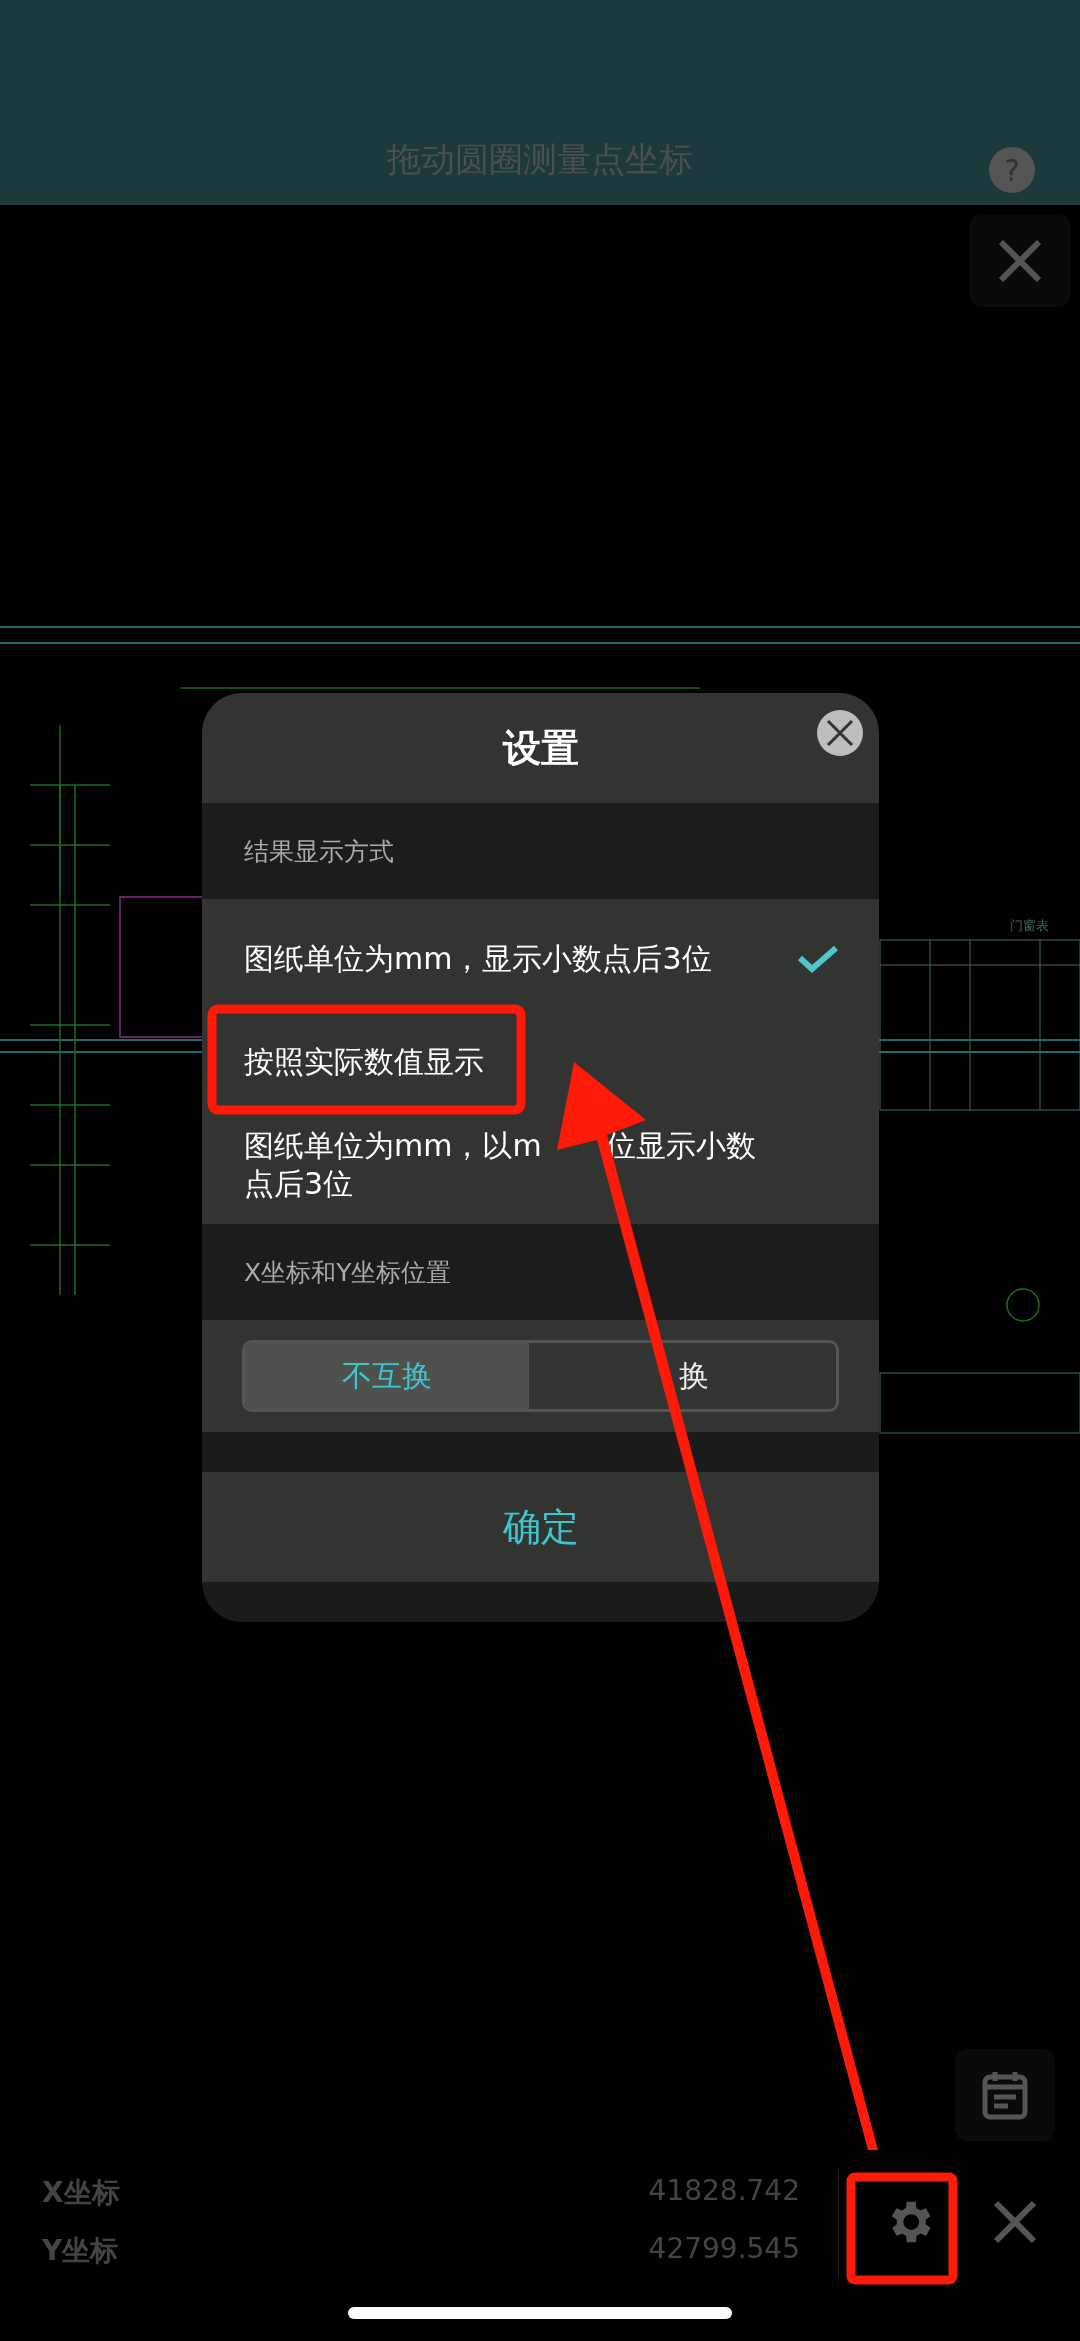  What do you see at coordinates (319, 851) in the screenshot?
I see `section-title: 结果显示方式` at bounding box center [319, 851].